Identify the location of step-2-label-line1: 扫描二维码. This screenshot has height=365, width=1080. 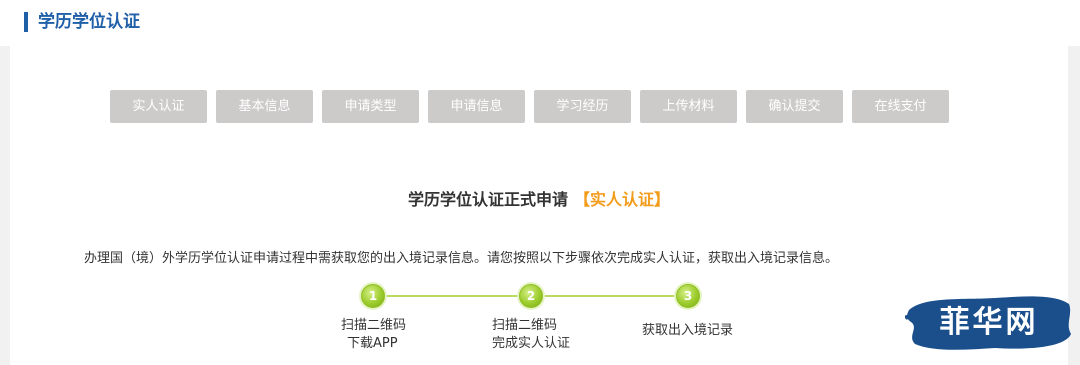
(525, 325).